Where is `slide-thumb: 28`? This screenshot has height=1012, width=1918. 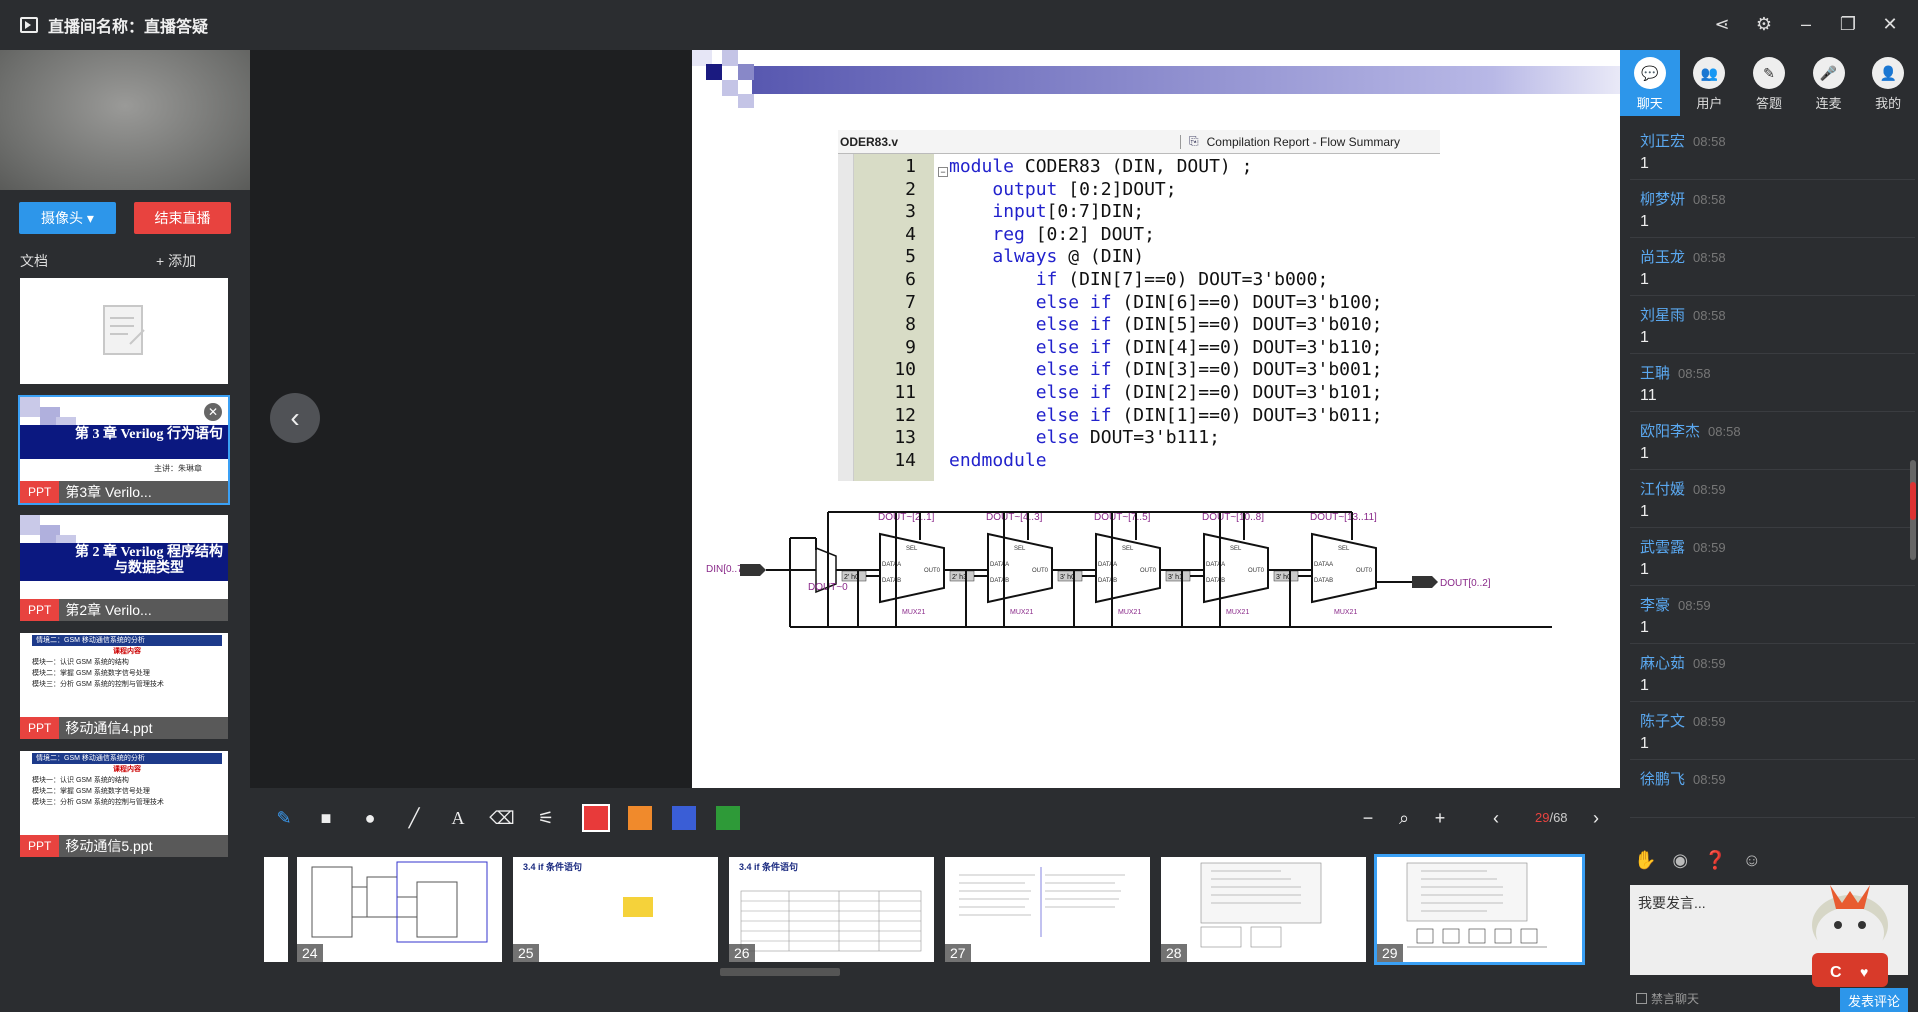 slide-thumb: 28 is located at coordinates (1263, 909).